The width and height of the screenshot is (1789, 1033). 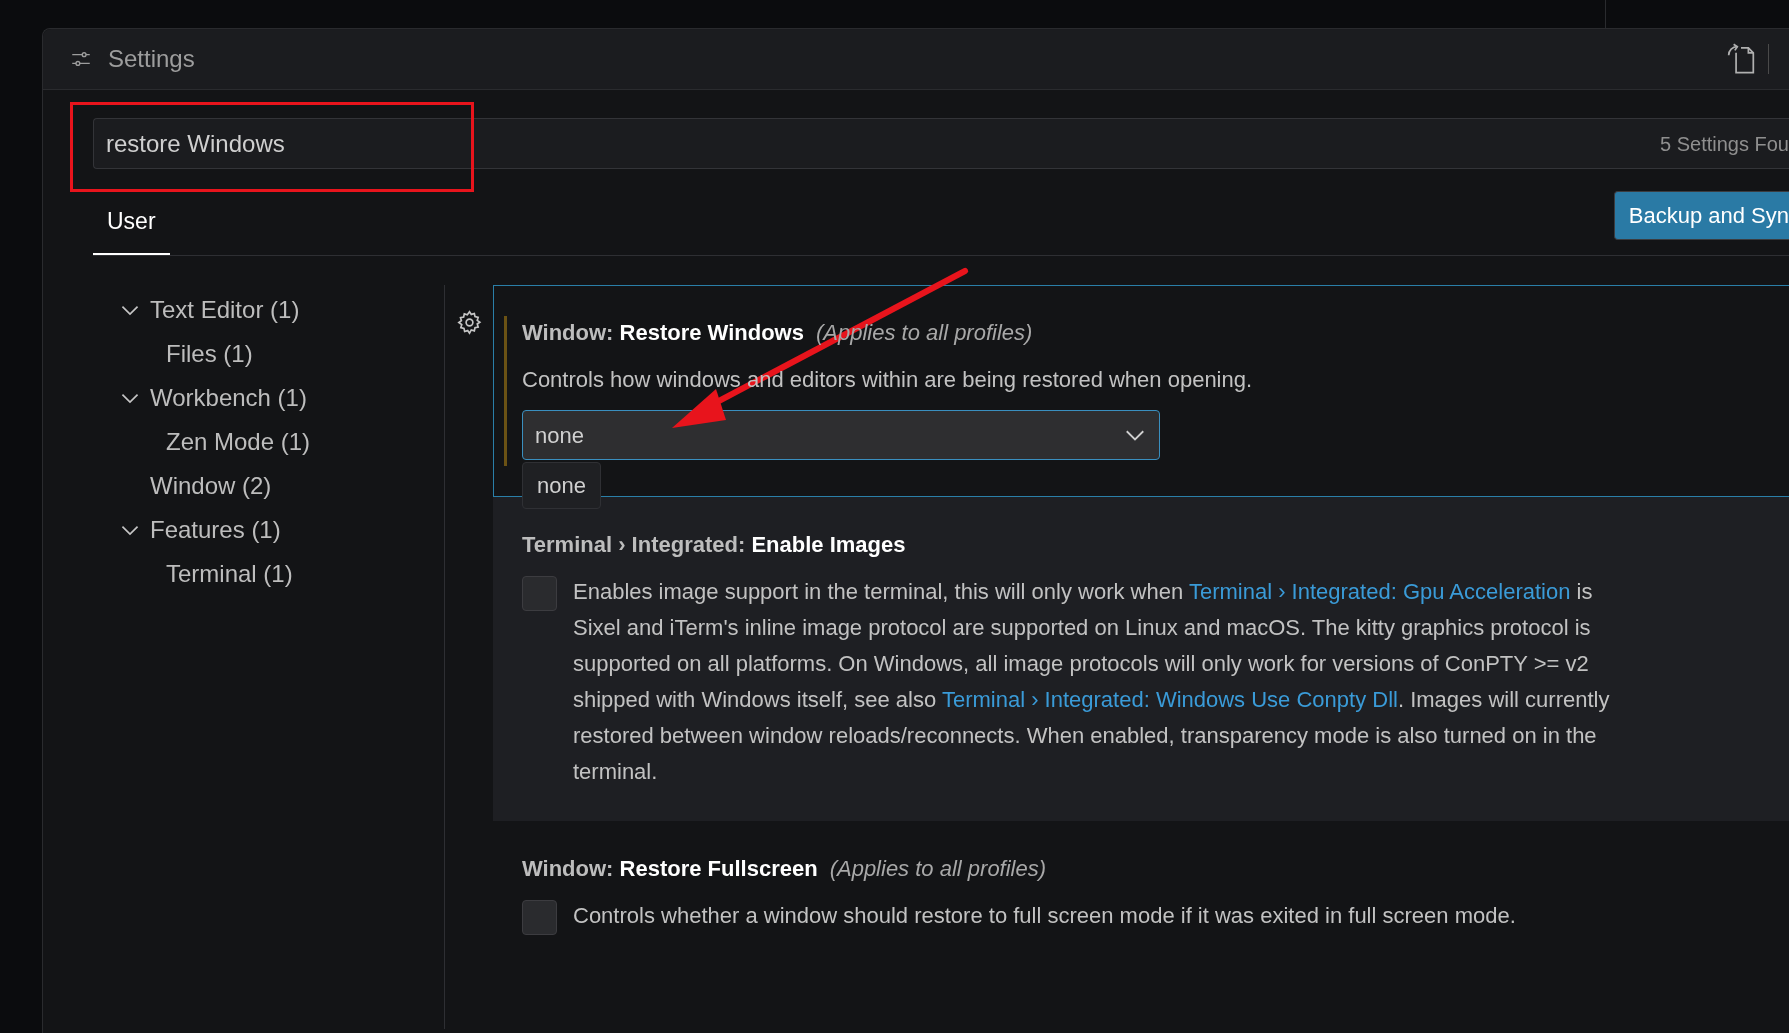 What do you see at coordinates (1724, 144) in the screenshot?
I see `result-count: 5 Settings Fou` at bounding box center [1724, 144].